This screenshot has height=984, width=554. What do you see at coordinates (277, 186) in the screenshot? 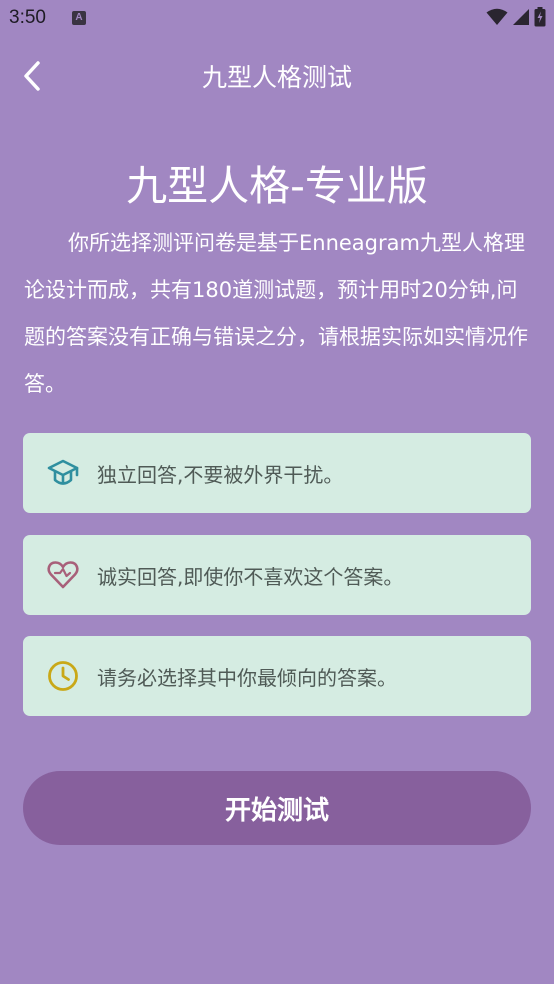
I see `page-title: 九型人格-专业版` at bounding box center [277, 186].